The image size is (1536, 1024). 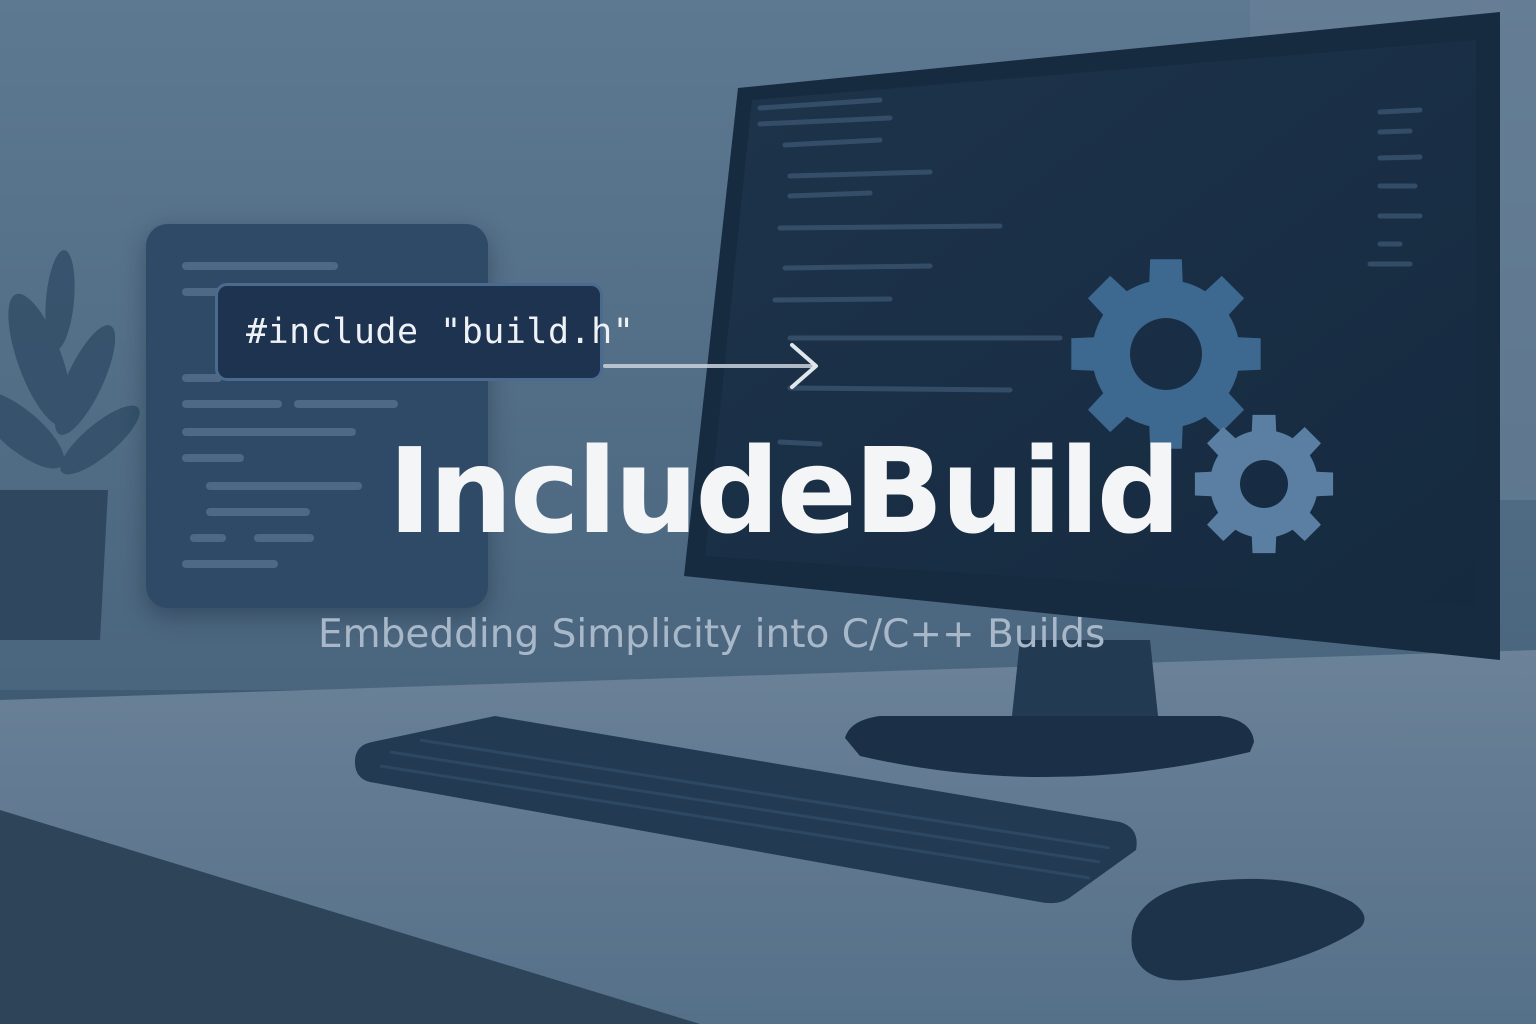 I want to click on plant-pot, so click(x=54, y=565).